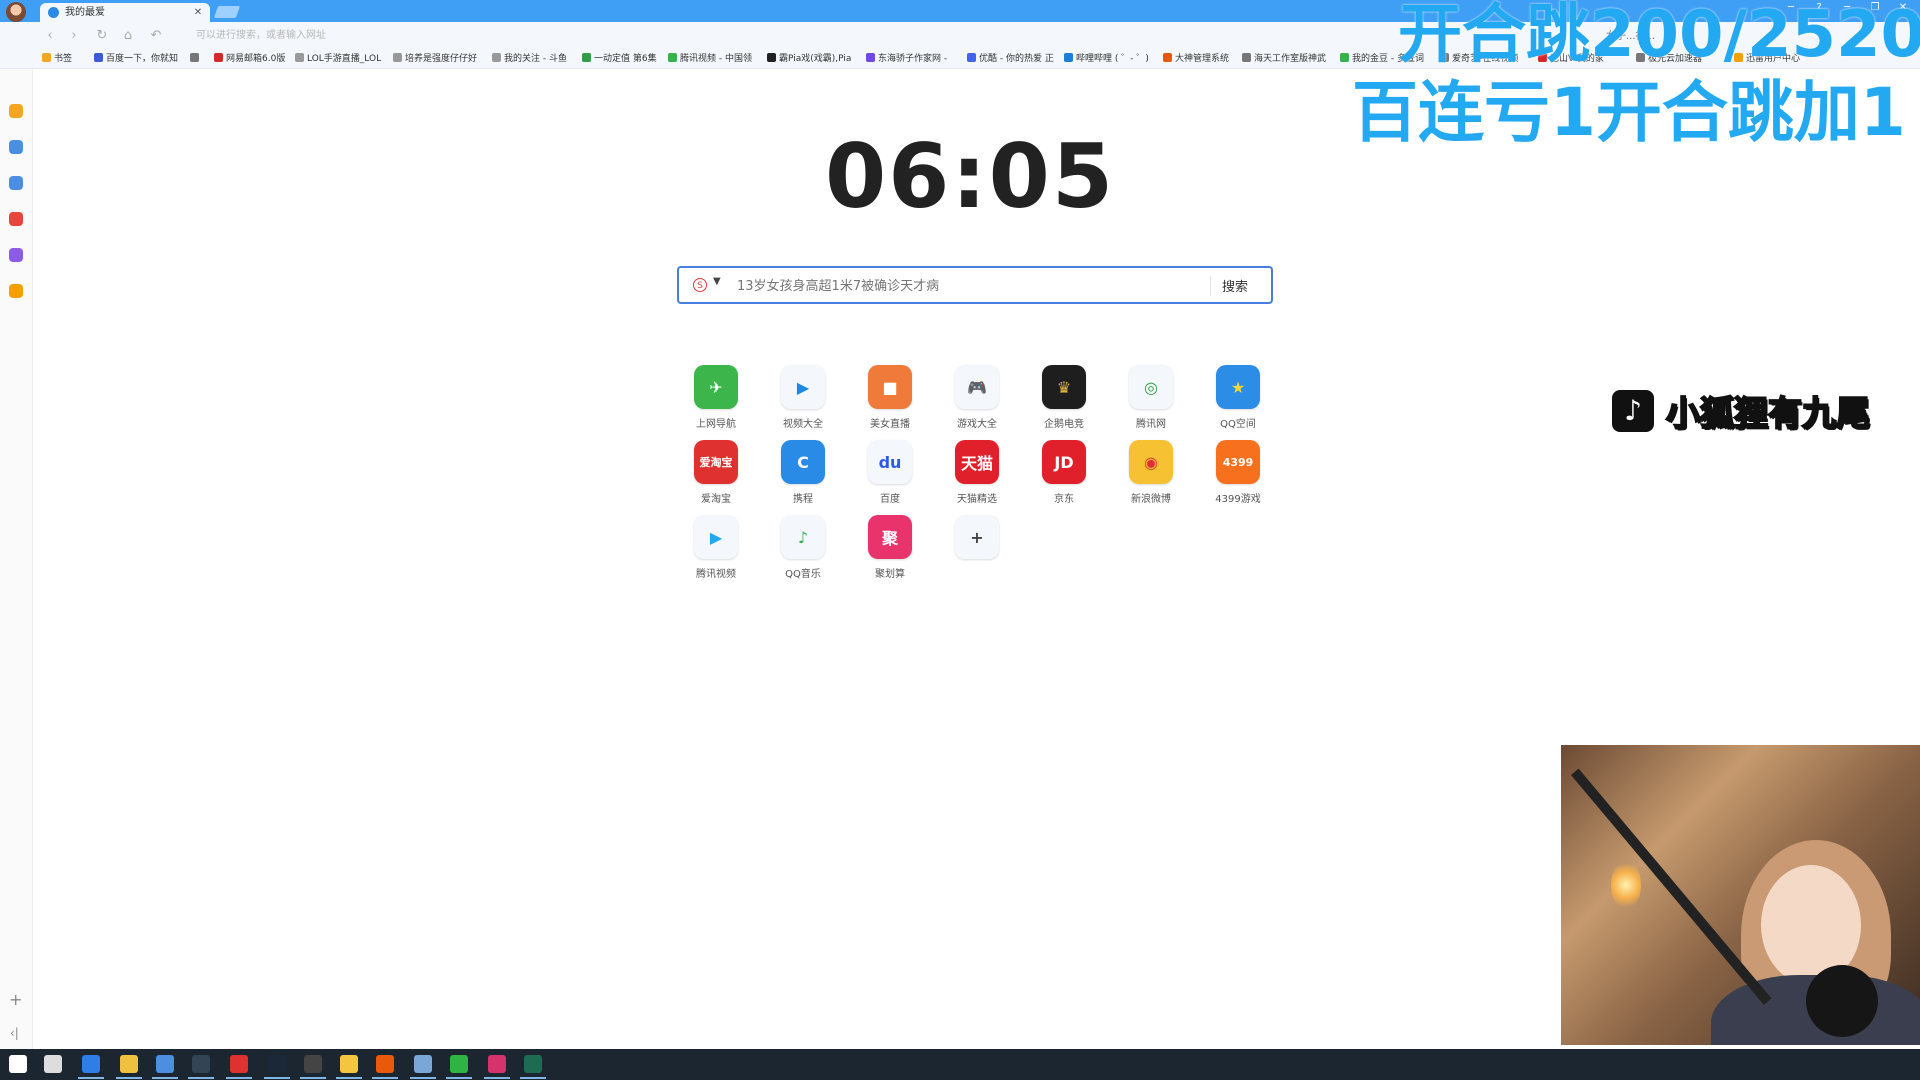 The width and height of the screenshot is (1920, 1080). Describe the element at coordinates (700, 285) in the screenshot. I see `search-engine-icon: S` at that location.